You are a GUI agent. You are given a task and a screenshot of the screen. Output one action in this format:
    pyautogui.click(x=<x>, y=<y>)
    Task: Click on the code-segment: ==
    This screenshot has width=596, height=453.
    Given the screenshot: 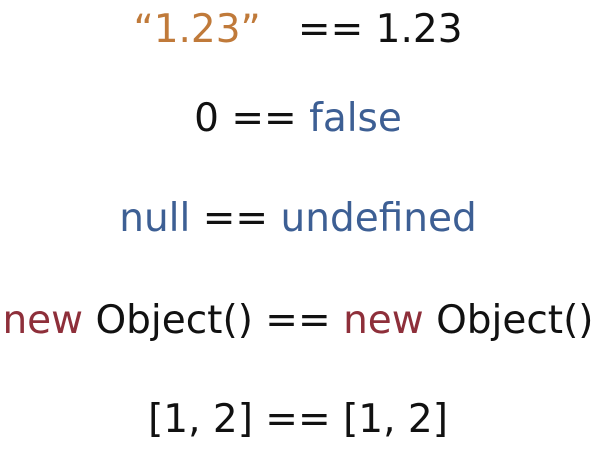 What is the action you would take?
    pyautogui.click(x=235, y=218)
    